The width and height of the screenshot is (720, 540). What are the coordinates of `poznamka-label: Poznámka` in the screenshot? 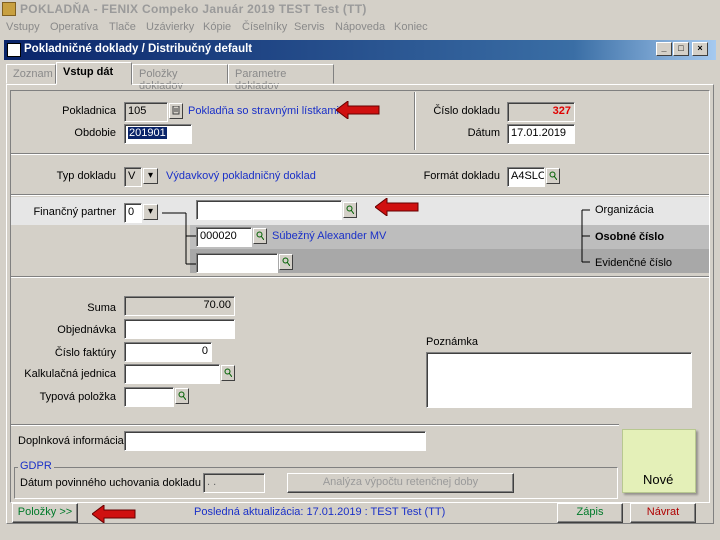 It's located at (452, 342).